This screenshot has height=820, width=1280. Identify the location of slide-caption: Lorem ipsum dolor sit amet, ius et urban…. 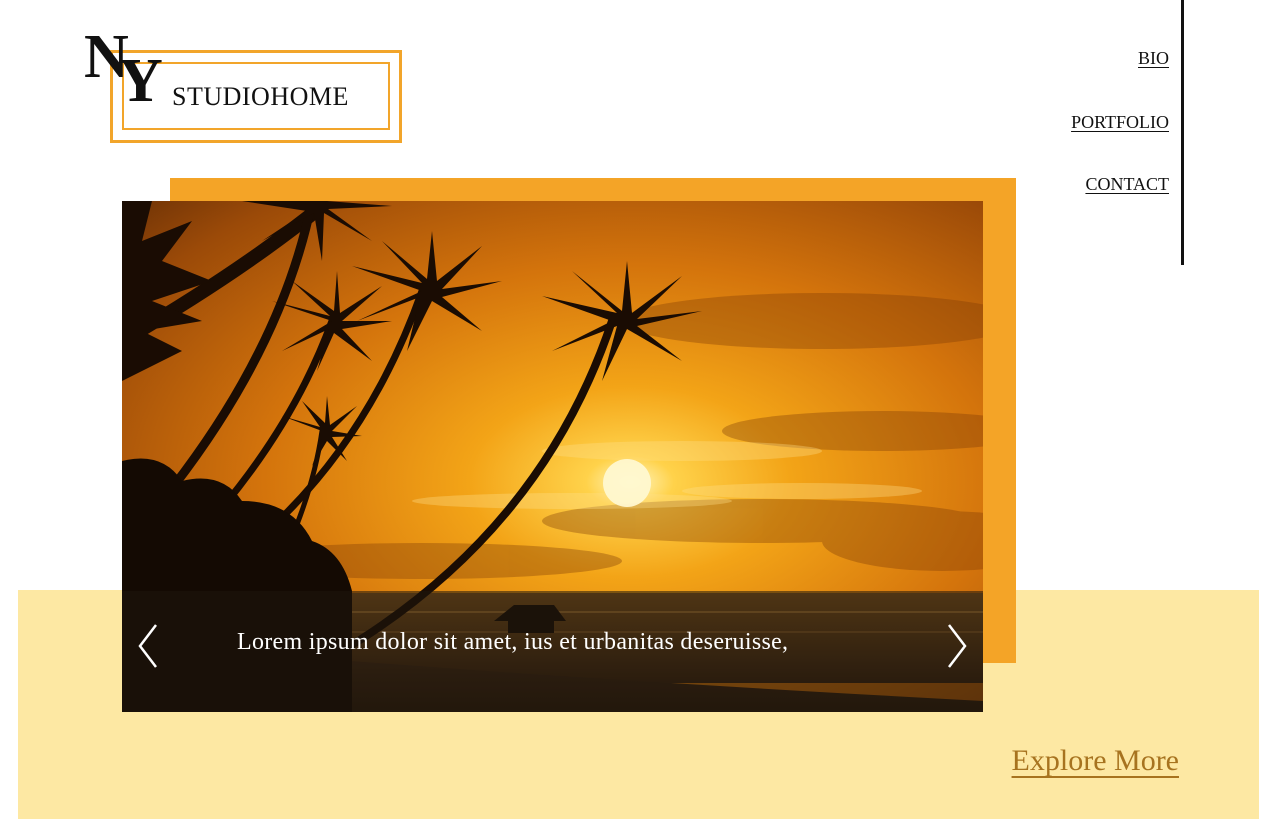
(513, 642).